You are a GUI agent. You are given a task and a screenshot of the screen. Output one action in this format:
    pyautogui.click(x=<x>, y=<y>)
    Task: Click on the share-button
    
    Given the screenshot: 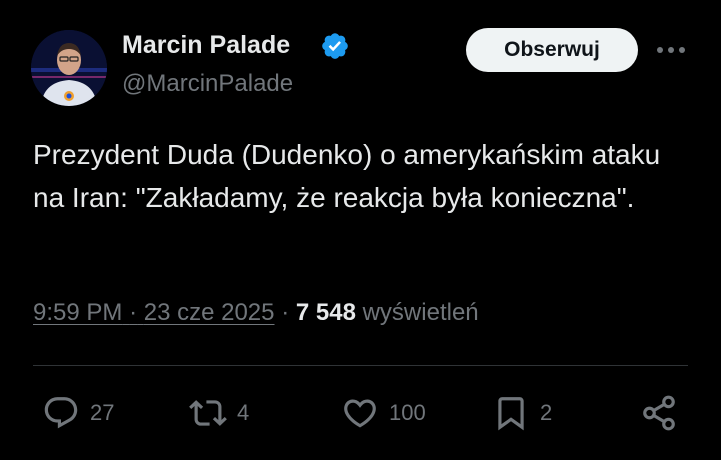 What is the action you would take?
    pyautogui.click(x=659, y=413)
    